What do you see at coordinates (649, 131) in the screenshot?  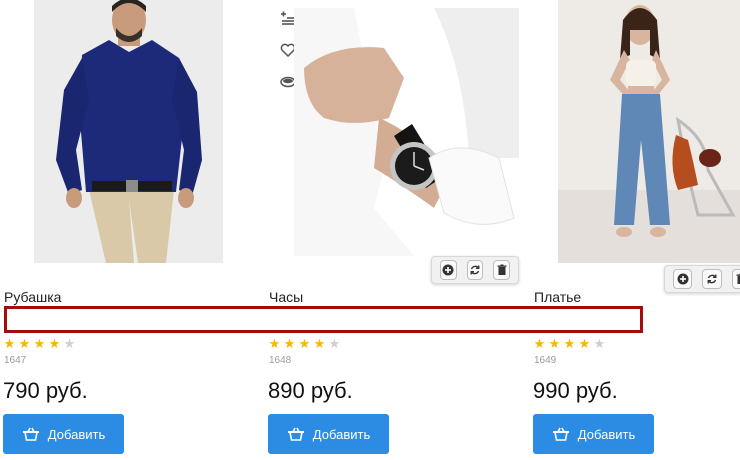 I see `product-image-dress` at bounding box center [649, 131].